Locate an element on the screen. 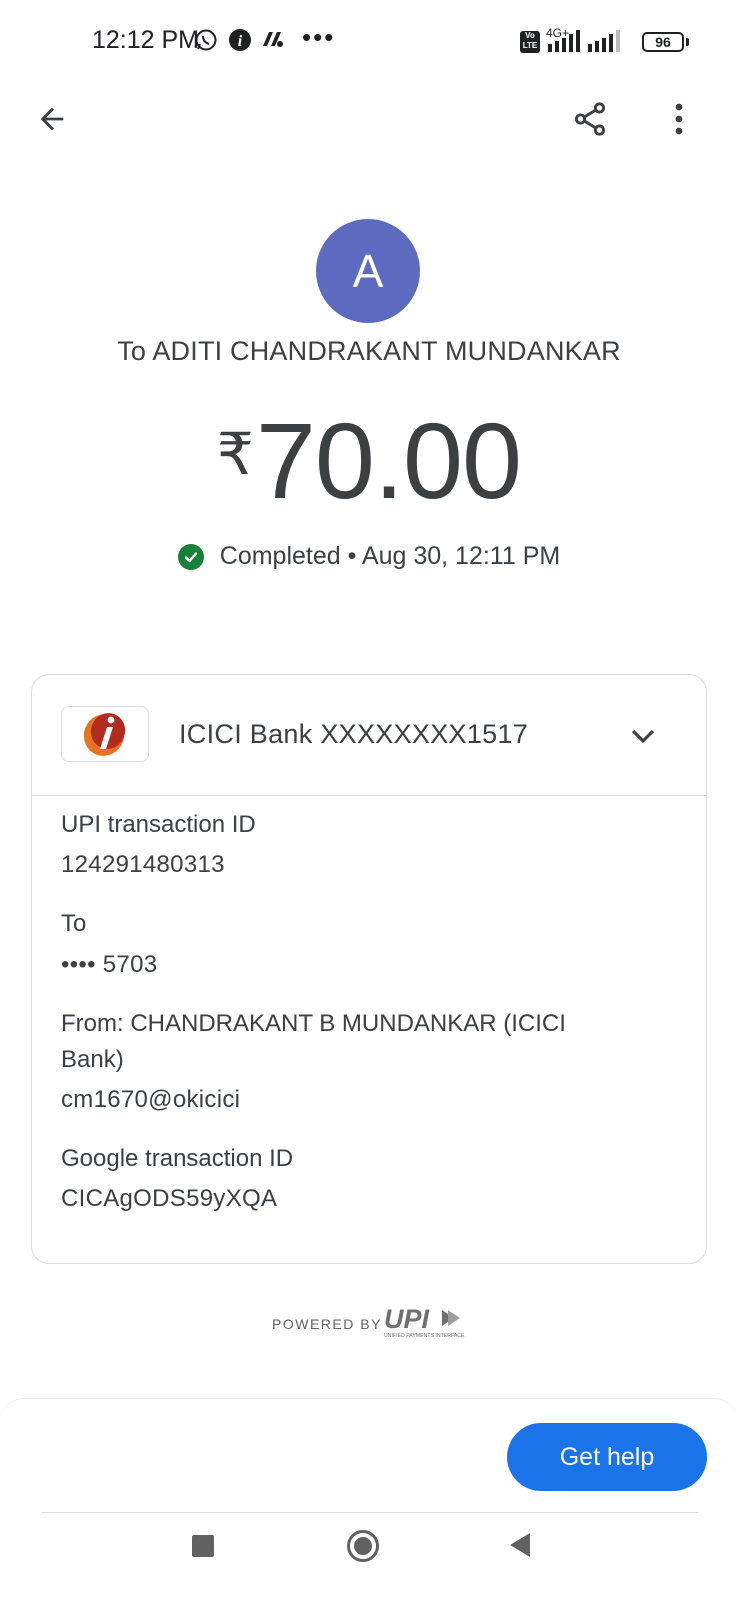 The image size is (738, 1600). currency-symbol: ₹ is located at coordinates (235, 454).